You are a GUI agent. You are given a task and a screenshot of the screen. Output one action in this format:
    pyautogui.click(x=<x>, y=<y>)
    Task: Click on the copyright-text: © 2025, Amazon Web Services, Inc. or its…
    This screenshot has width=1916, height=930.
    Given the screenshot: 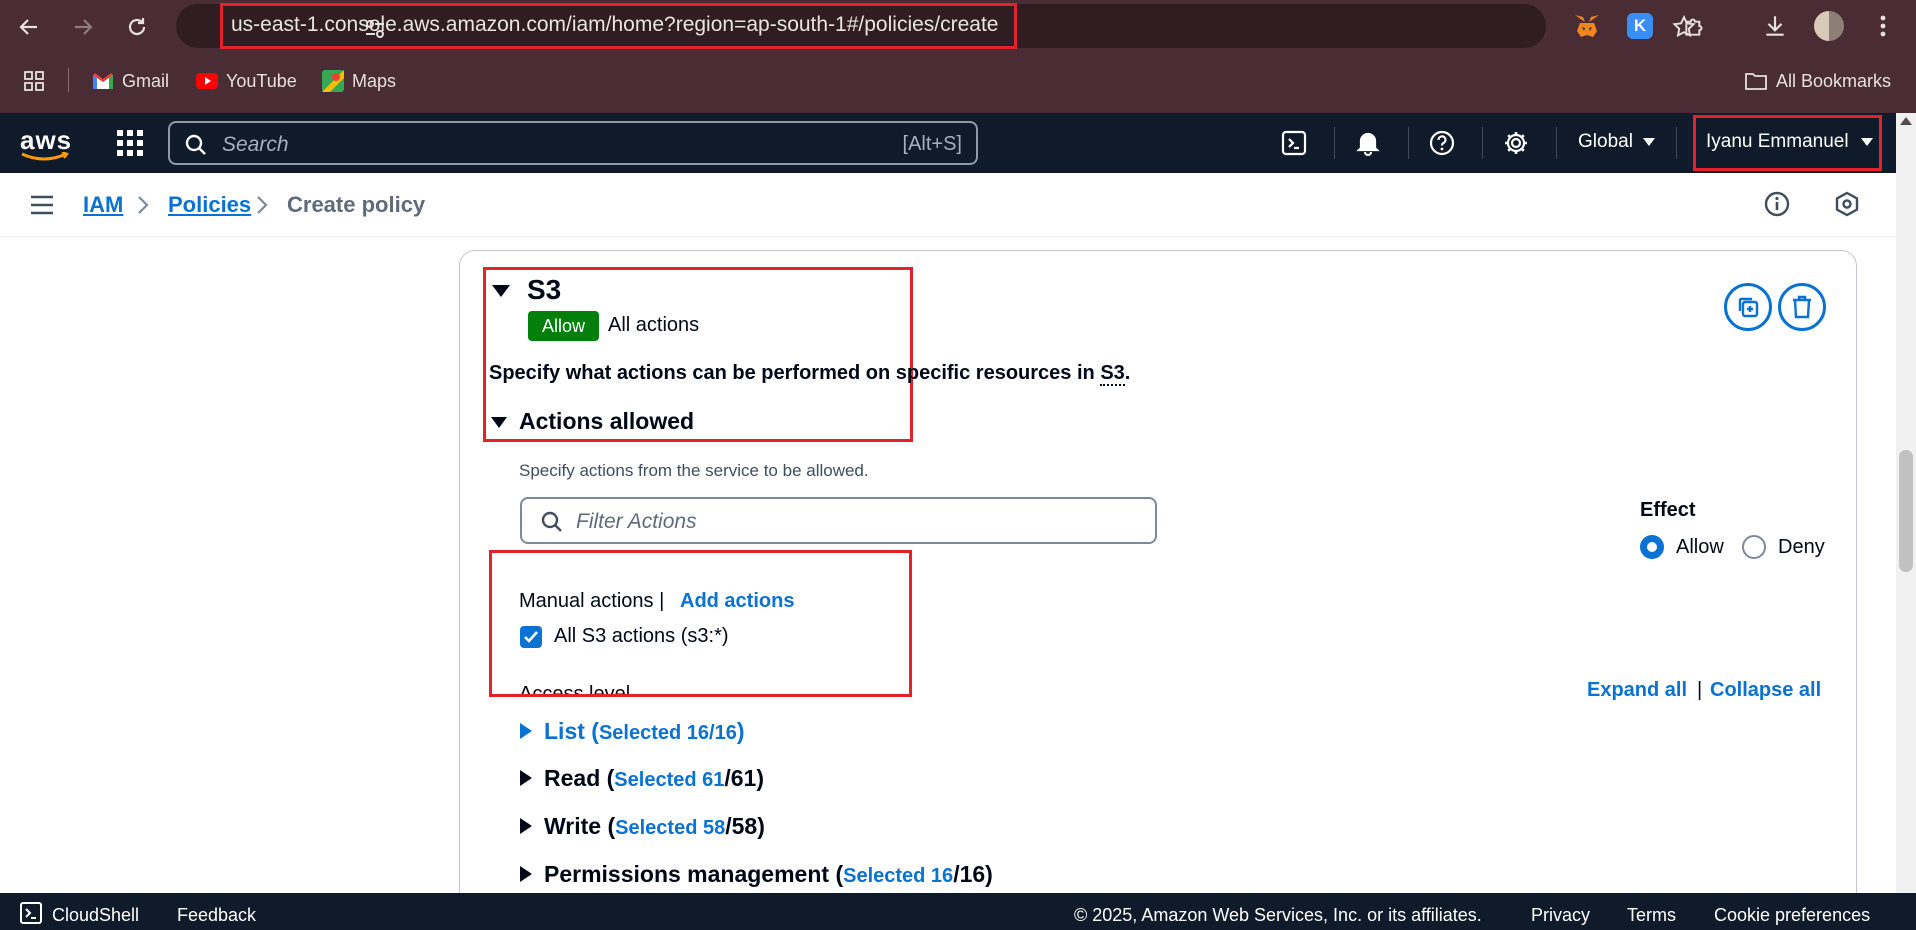 What is the action you would take?
    pyautogui.click(x=1278, y=915)
    